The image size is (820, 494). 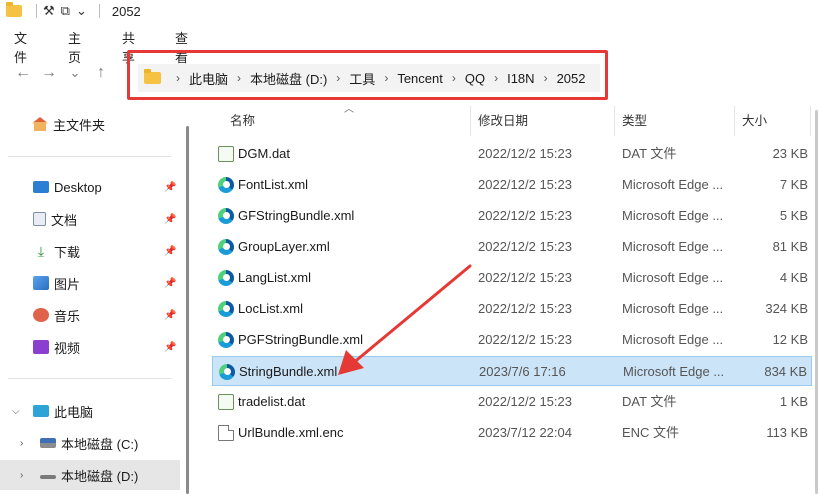 What do you see at coordinates (90, 443) in the screenshot?
I see `sidebar-item-drive-c: › 本地磁盘 (C:)` at bounding box center [90, 443].